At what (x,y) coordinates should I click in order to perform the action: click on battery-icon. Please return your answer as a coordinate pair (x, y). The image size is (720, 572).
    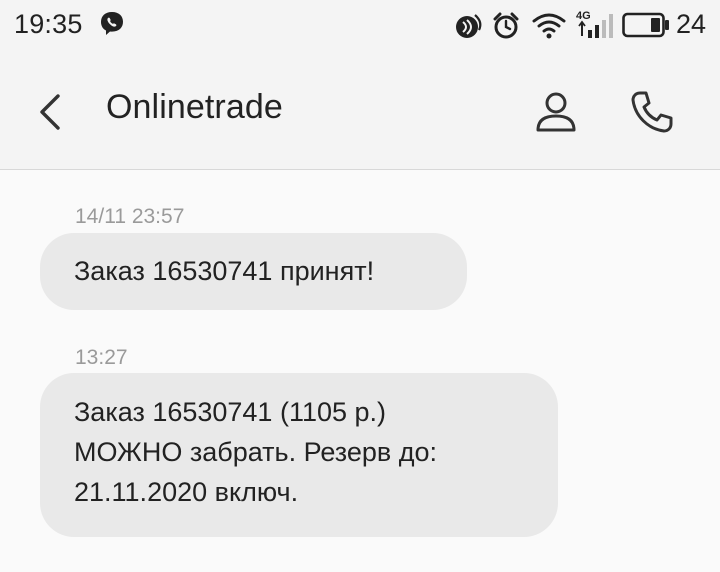
    Looking at the image, I should click on (645, 25).